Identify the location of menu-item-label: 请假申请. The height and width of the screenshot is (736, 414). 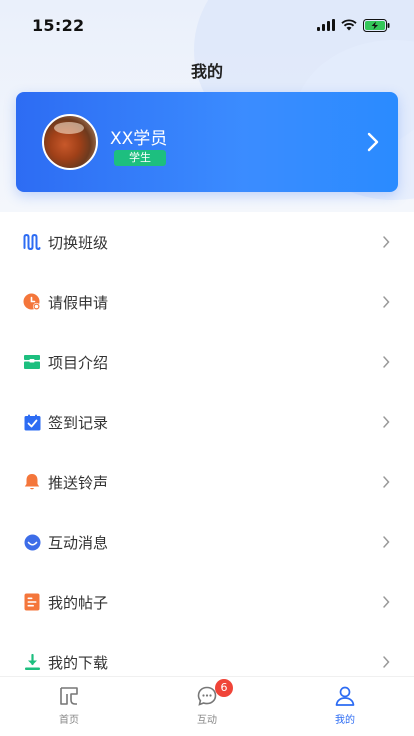
(78, 302).